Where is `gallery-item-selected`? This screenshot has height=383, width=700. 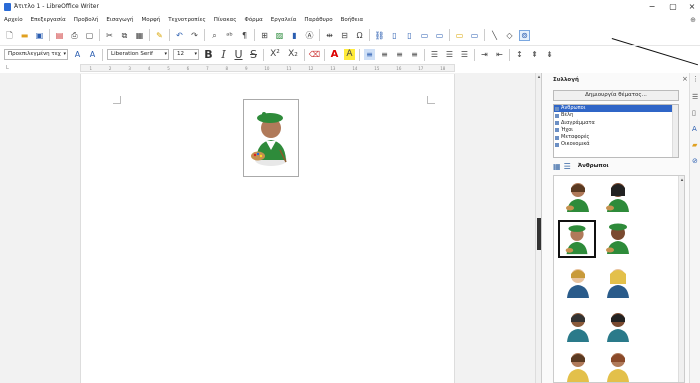
gallery-item-selected is located at coordinates (577, 239).